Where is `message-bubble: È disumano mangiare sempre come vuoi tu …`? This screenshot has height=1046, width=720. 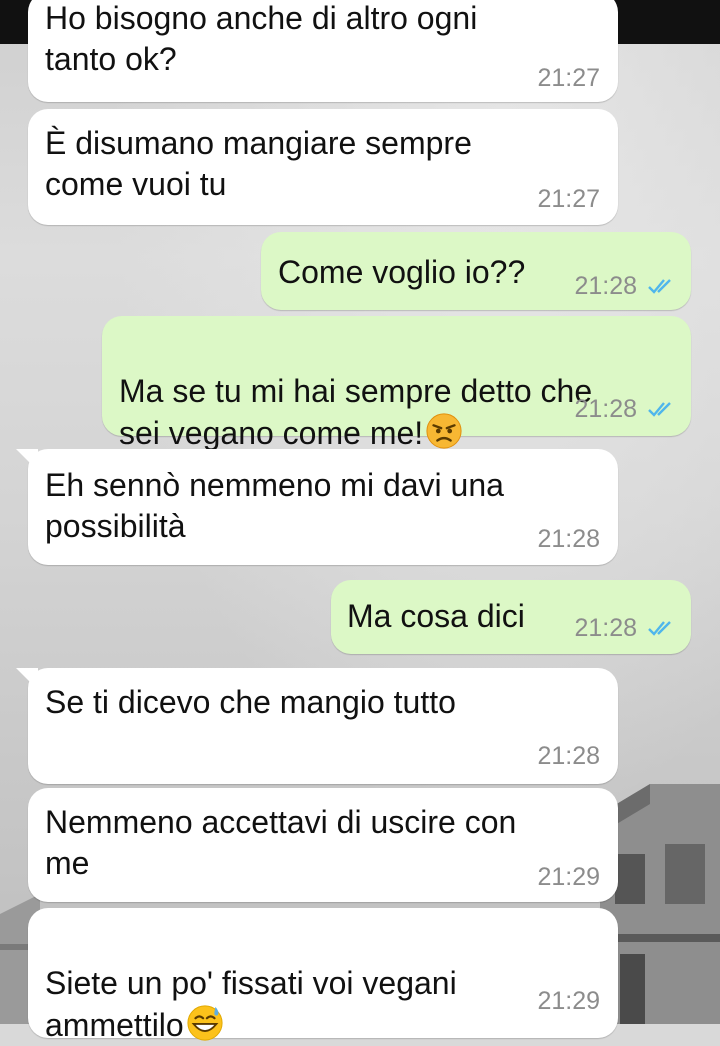
message-bubble: È disumano mangiare sempre come vuoi tu … is located at coordinates (323, 167).